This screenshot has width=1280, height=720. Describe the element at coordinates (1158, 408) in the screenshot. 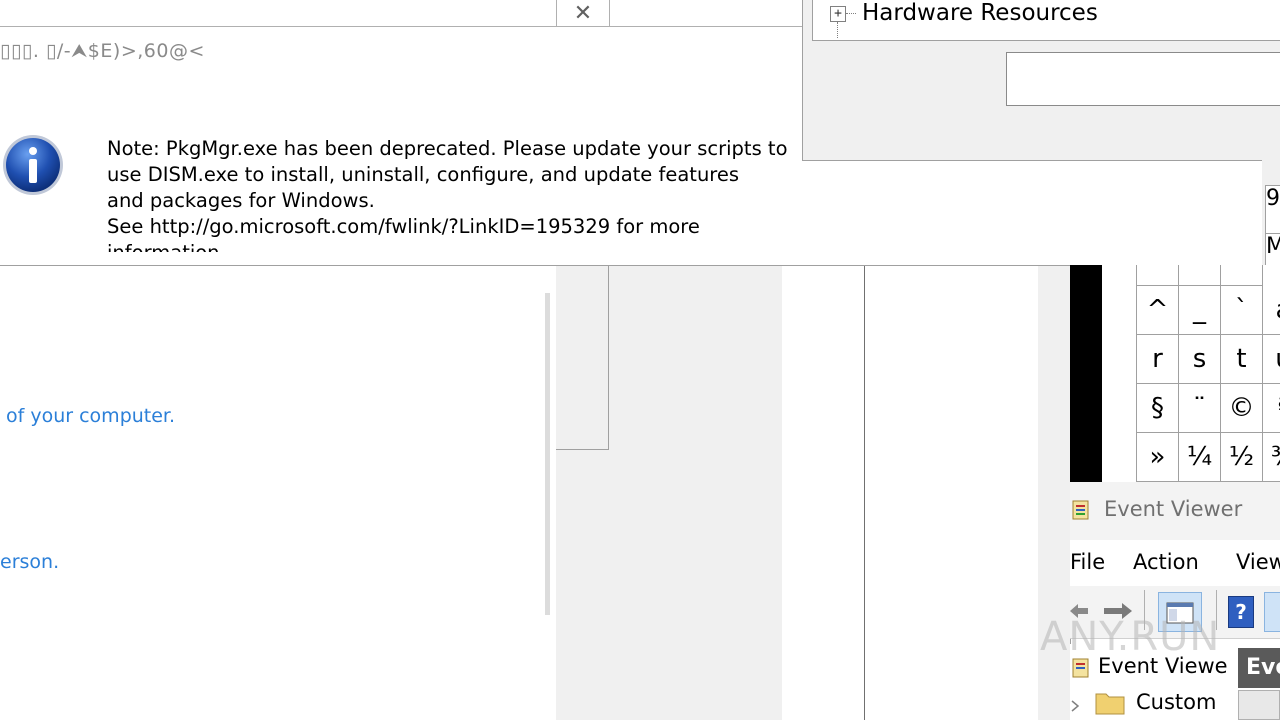

I see `charmap-cell: §` at that location.